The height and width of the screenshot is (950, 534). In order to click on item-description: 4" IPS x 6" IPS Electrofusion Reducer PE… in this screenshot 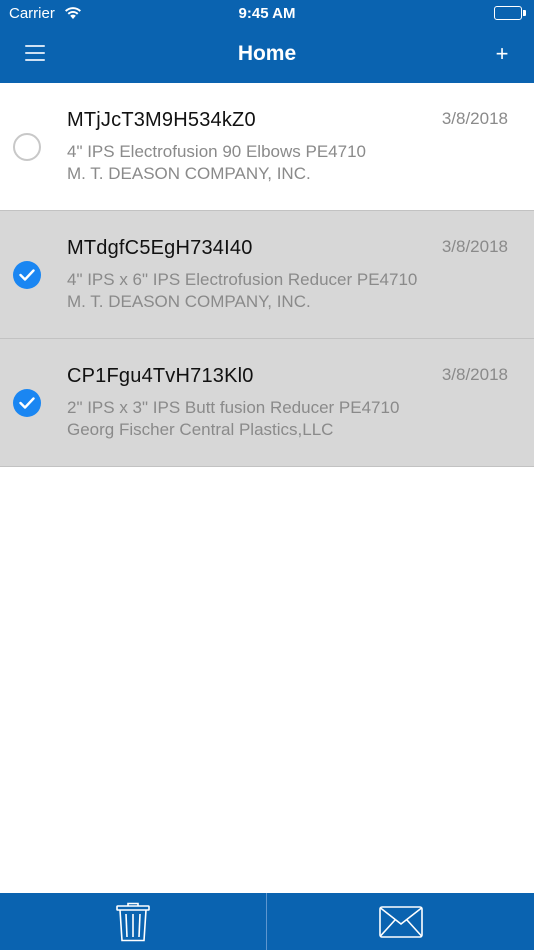, I will do `click(242, 279)`.